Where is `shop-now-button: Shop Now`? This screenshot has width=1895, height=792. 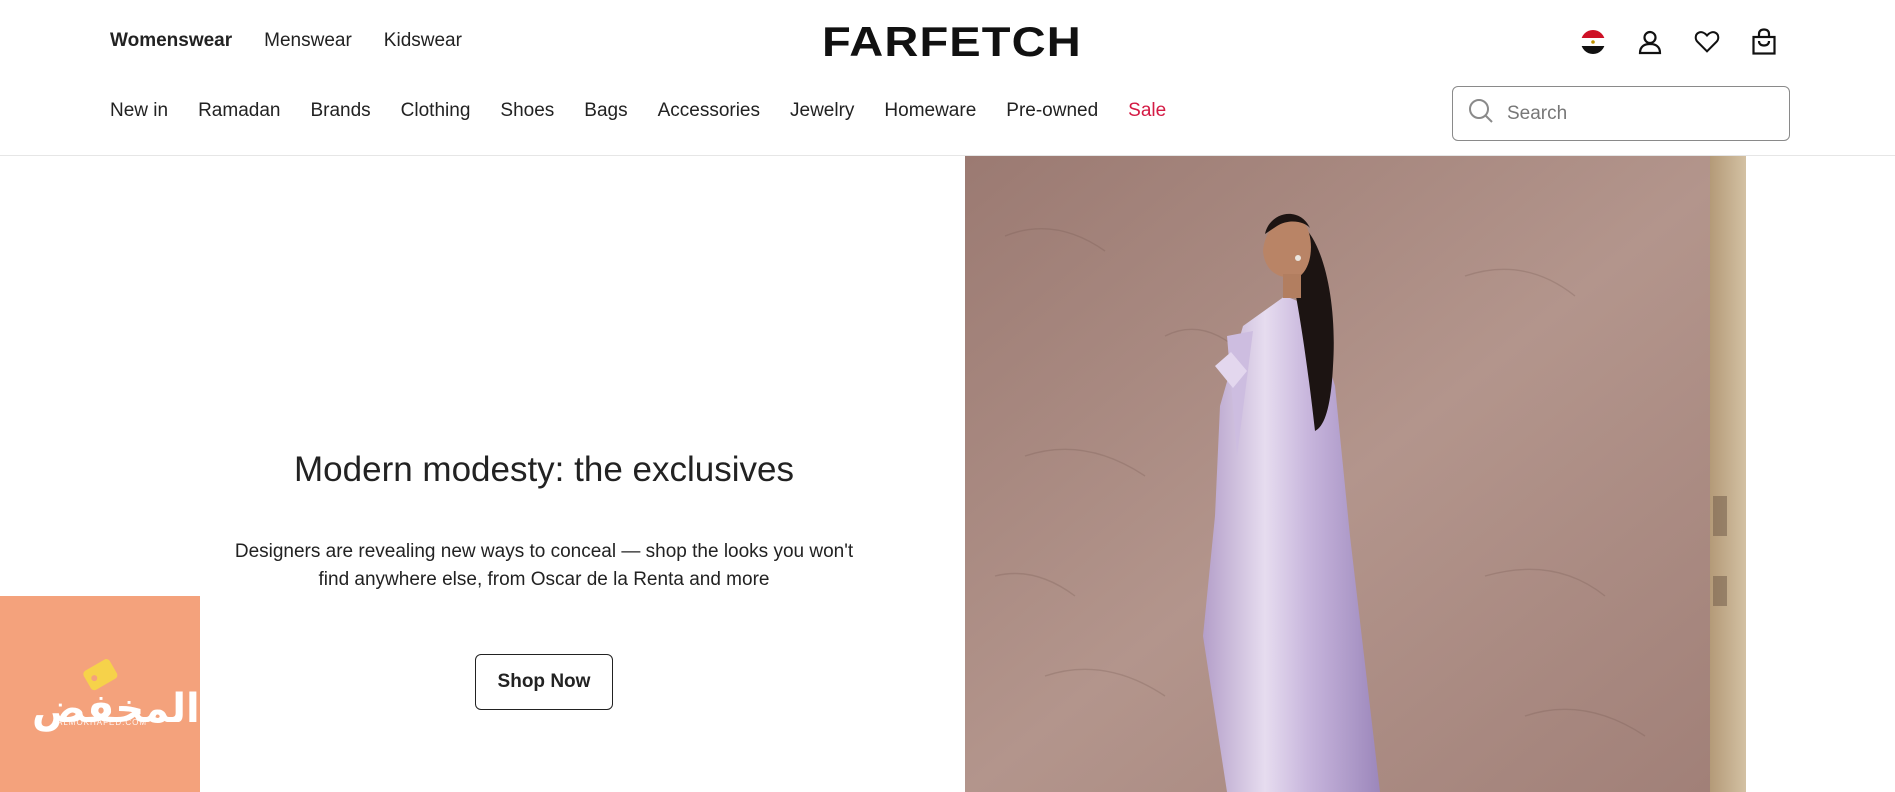
shop-now-button: Shop Now is located at coordinates (544, 682).